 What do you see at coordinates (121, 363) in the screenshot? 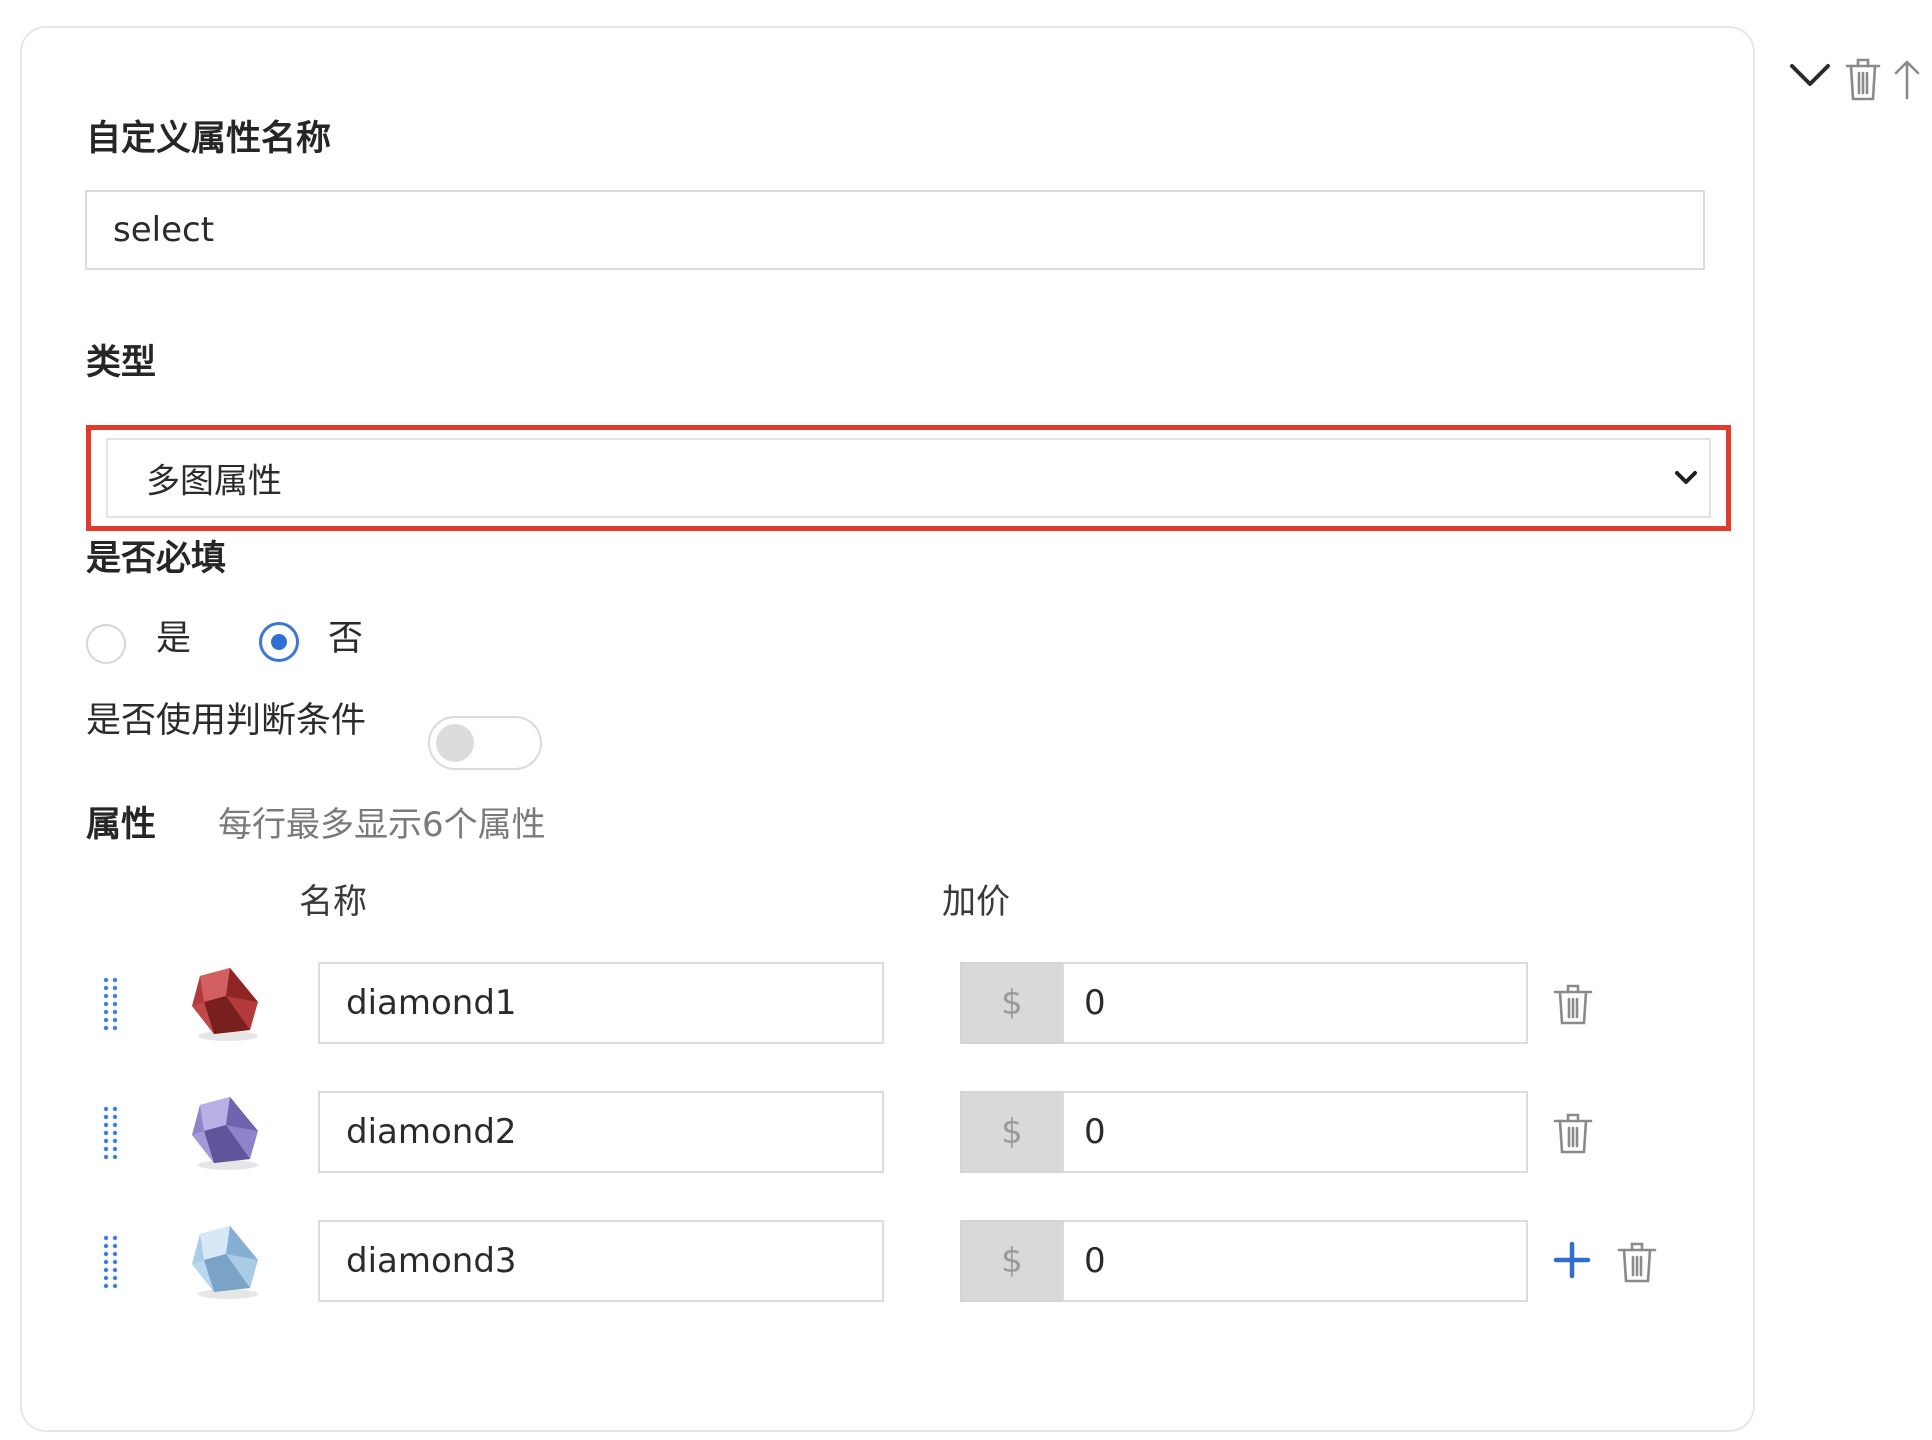
I see `type-label: 类型` at bounding box center [121, 363].